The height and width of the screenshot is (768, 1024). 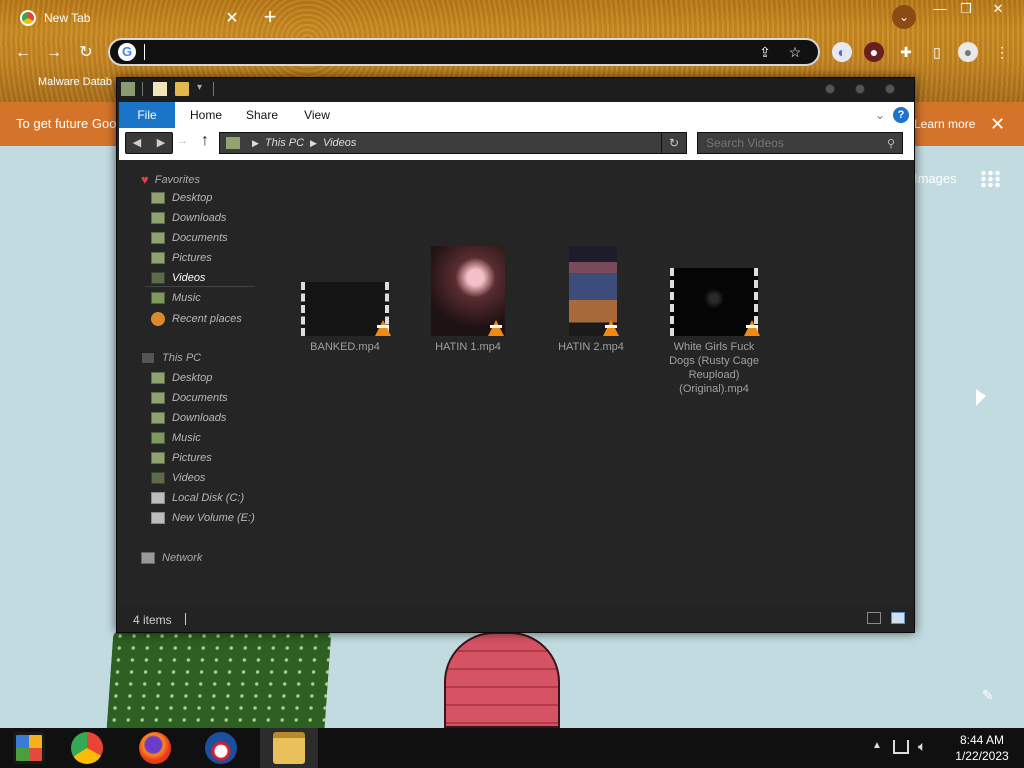 What do you see at coordinates (874, 618) in the screenshot?
I see `details-view-icon` at bounding box center [874, 618].